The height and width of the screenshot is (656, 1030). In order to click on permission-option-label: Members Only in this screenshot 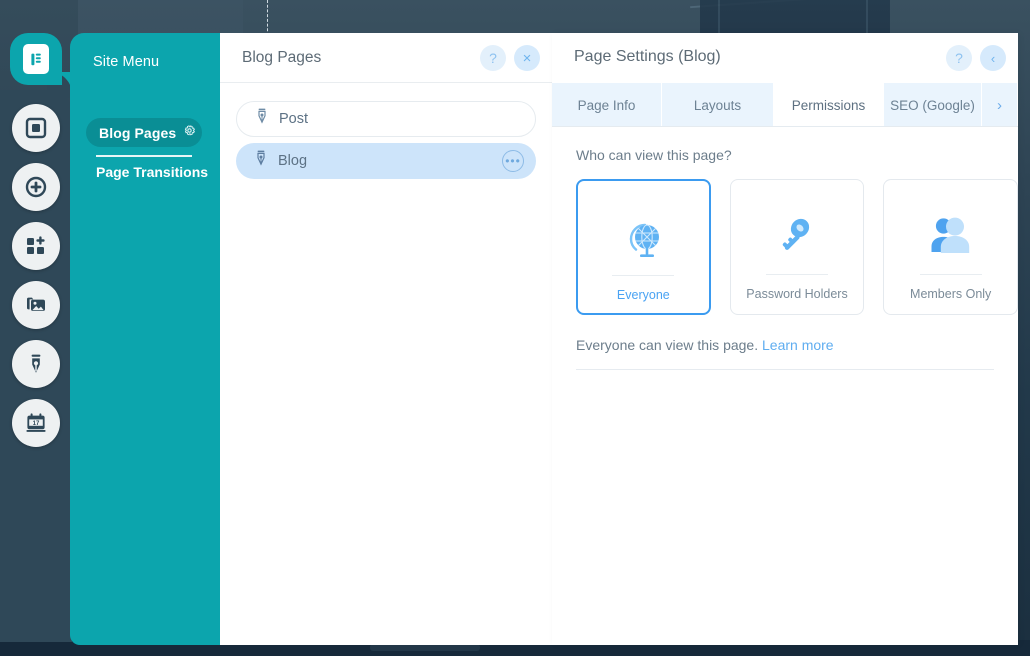, I will do `click(951, 294)`.